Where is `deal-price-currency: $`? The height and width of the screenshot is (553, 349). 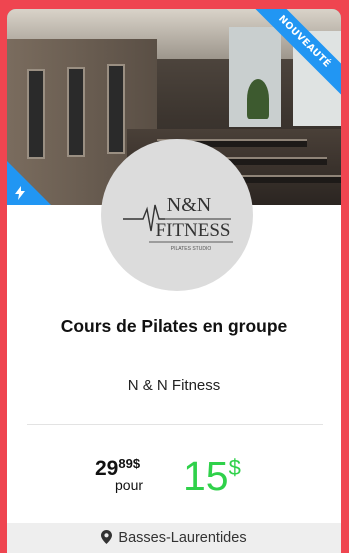 deal-price-currency: $ is located at coordinates (234, 467).